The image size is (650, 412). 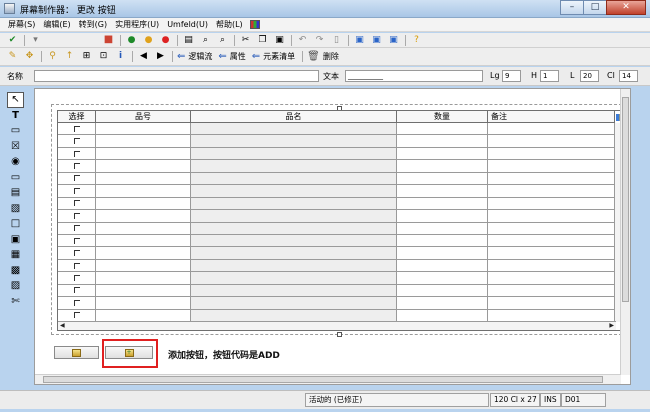 I want to click on text-field-icon: T, so click(x=15, y=116).